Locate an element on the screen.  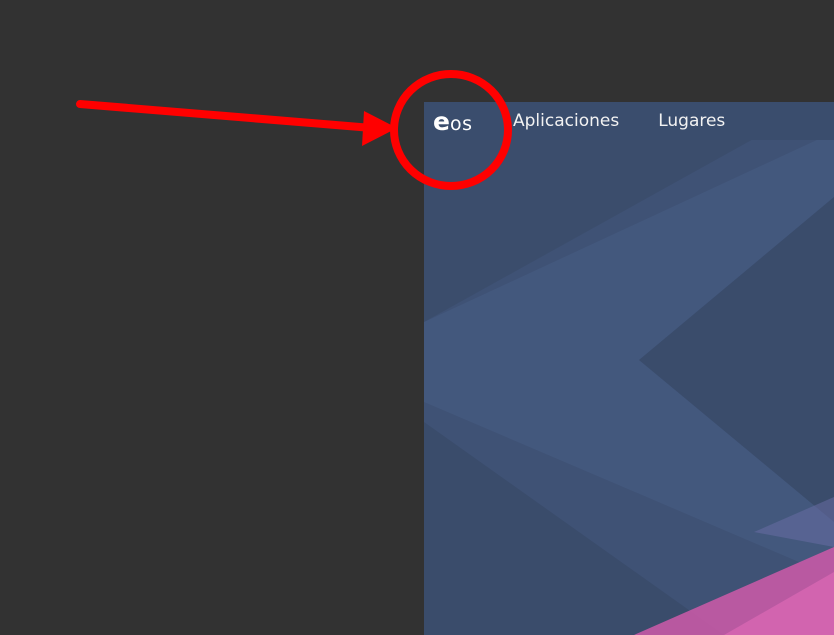
eos-logo-button: e os is located at coordinates (464, 121).